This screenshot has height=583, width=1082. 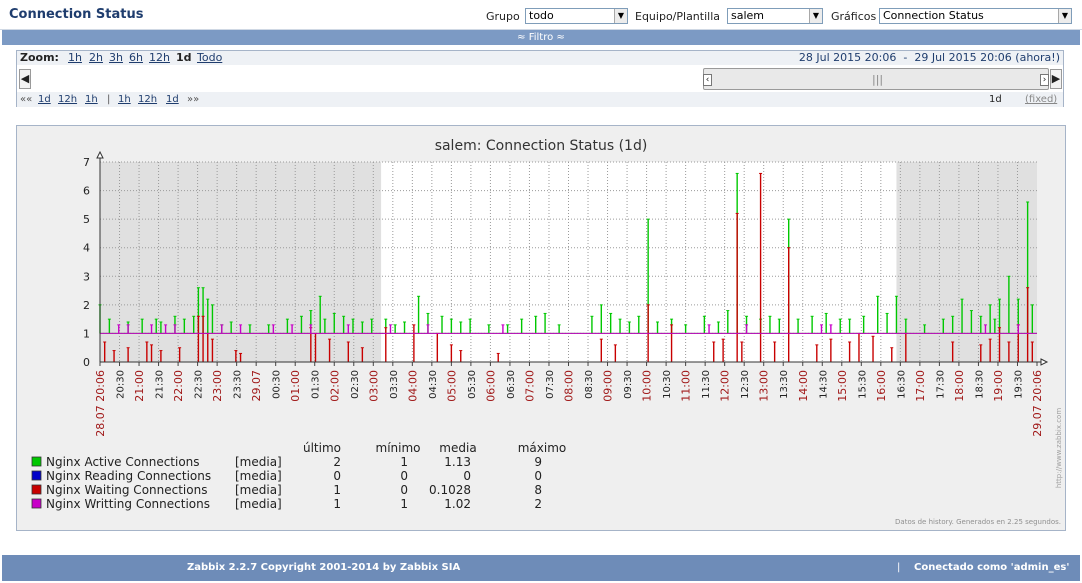 What do you see at coordinates (854, 16) in the screenshot?
I see `graph-label: Gráficos` at bounding box center [854, 16].